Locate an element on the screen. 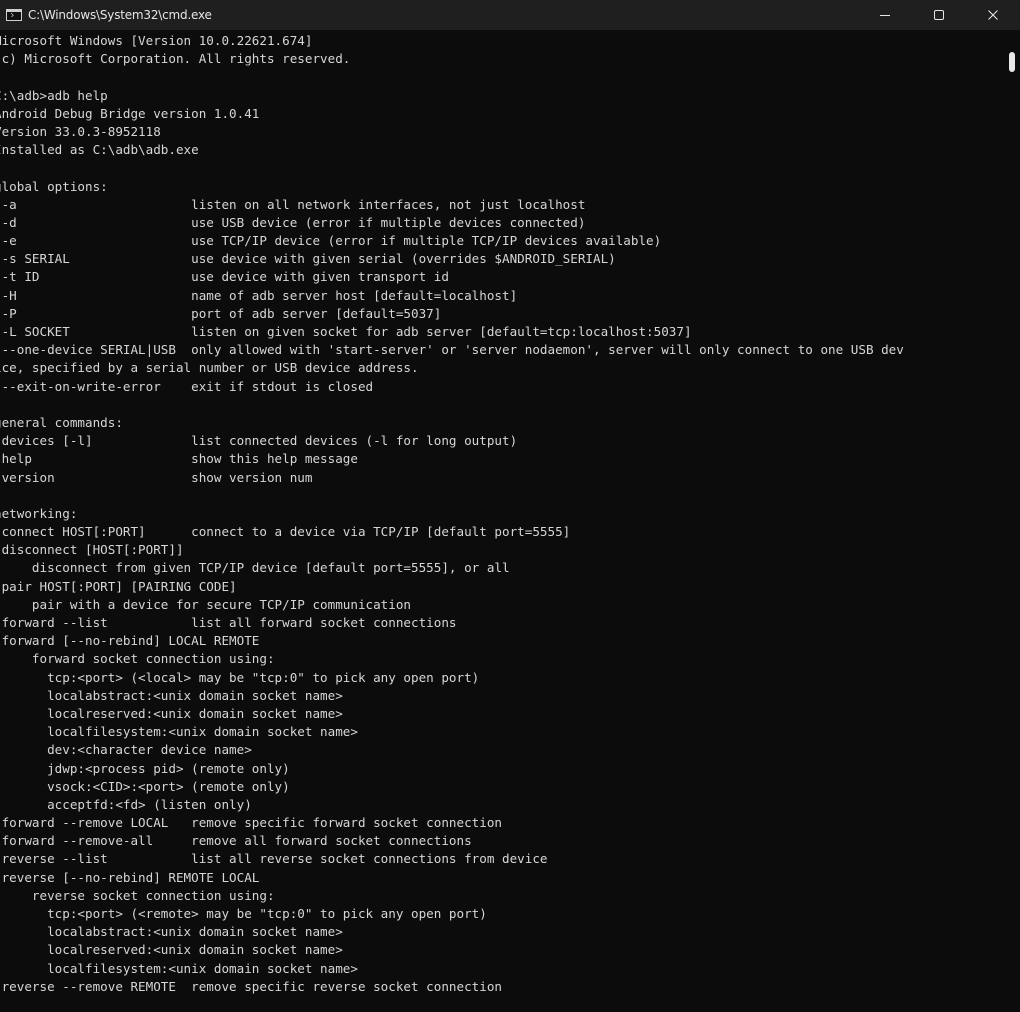  maximize-icon is located at coordinates (939, 15).